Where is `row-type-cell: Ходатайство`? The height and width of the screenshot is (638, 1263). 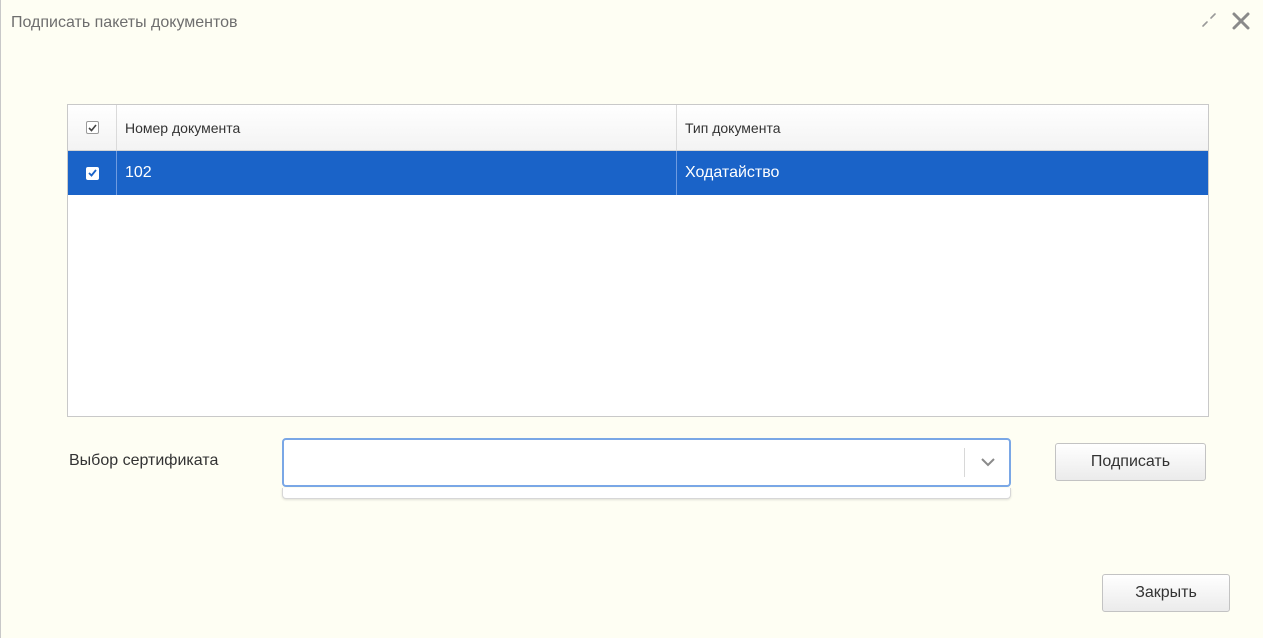
row-type-cell: Ходатайство is located at coordinates (942, 173).